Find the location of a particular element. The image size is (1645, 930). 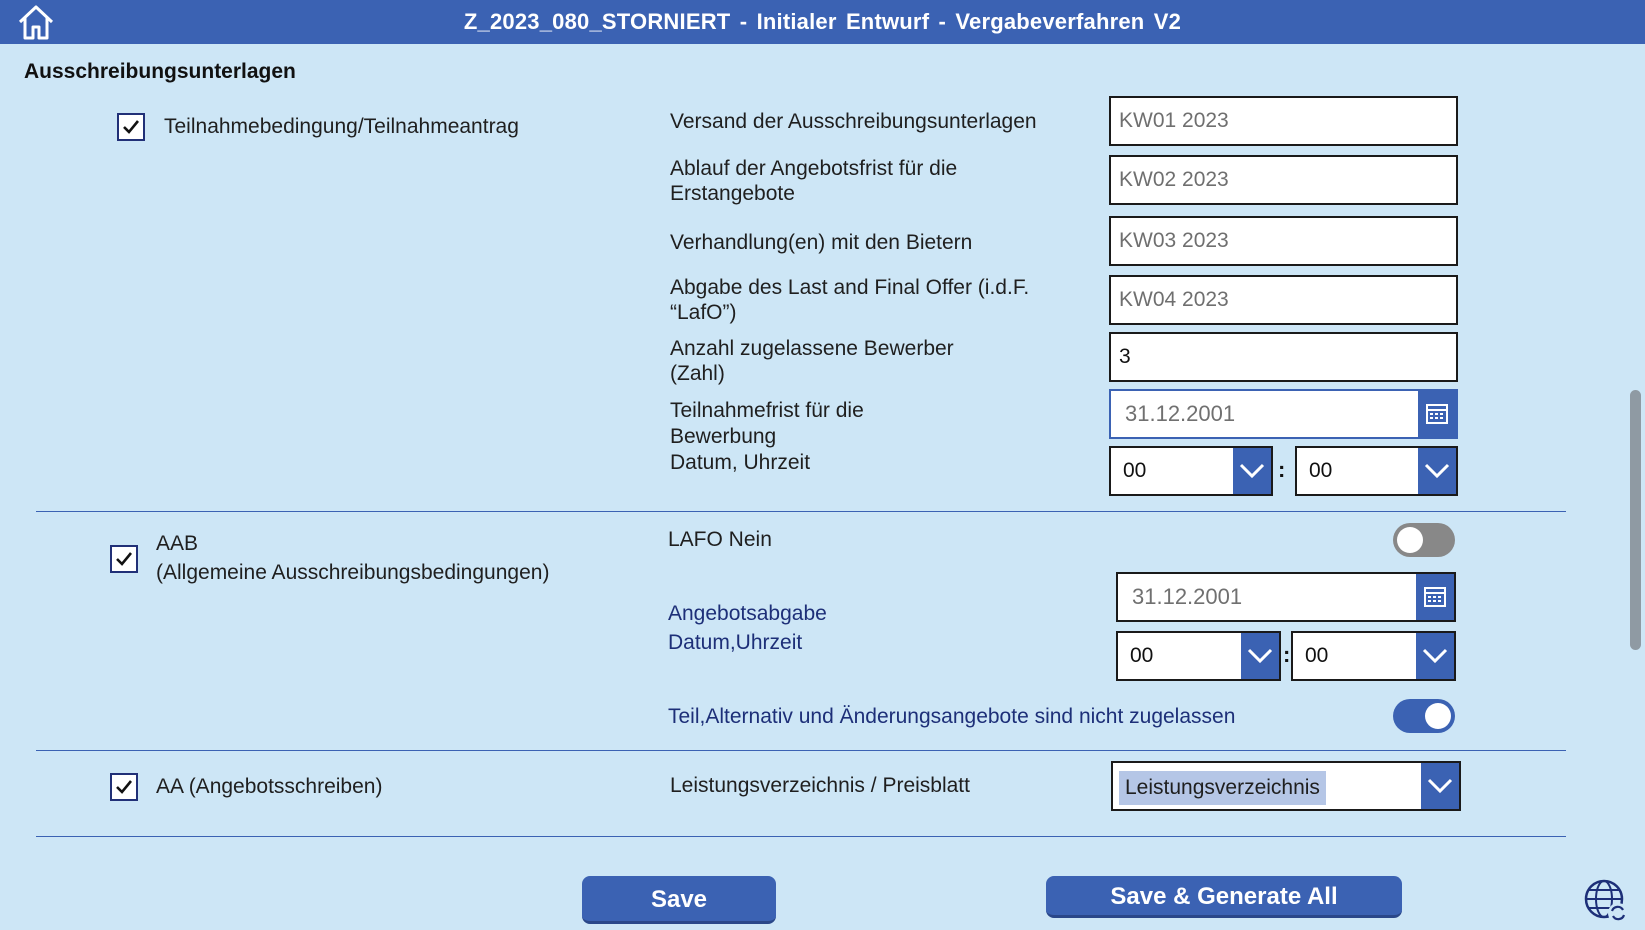

checkbox-teilnahmebedingung is located at coordinates (131, 127).